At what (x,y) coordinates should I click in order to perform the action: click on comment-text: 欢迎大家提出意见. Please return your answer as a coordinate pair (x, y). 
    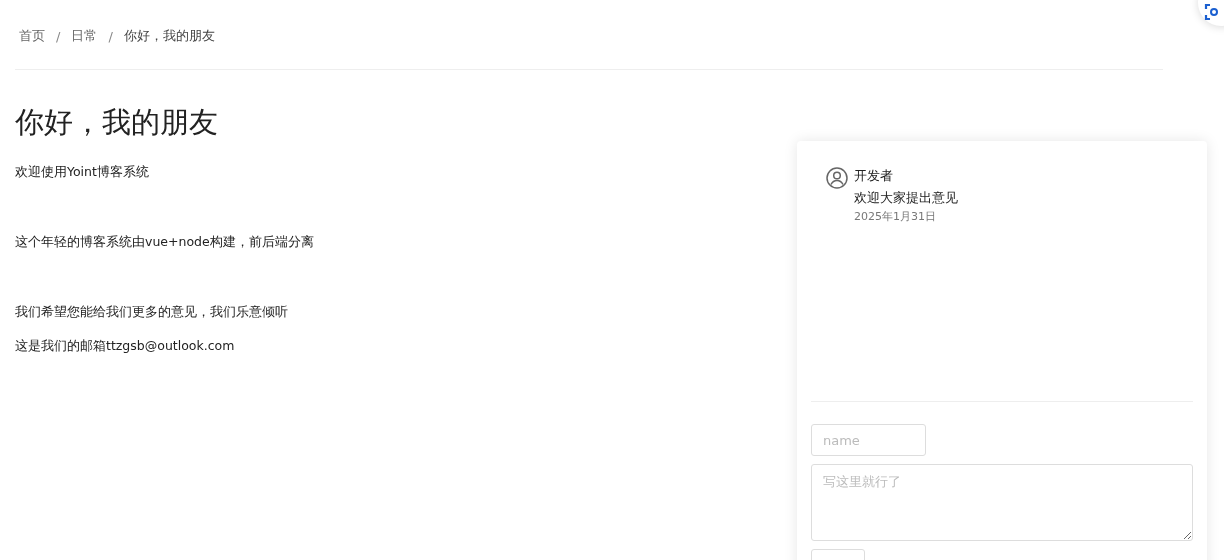
    Looking at the image, I should click on (906, 198).